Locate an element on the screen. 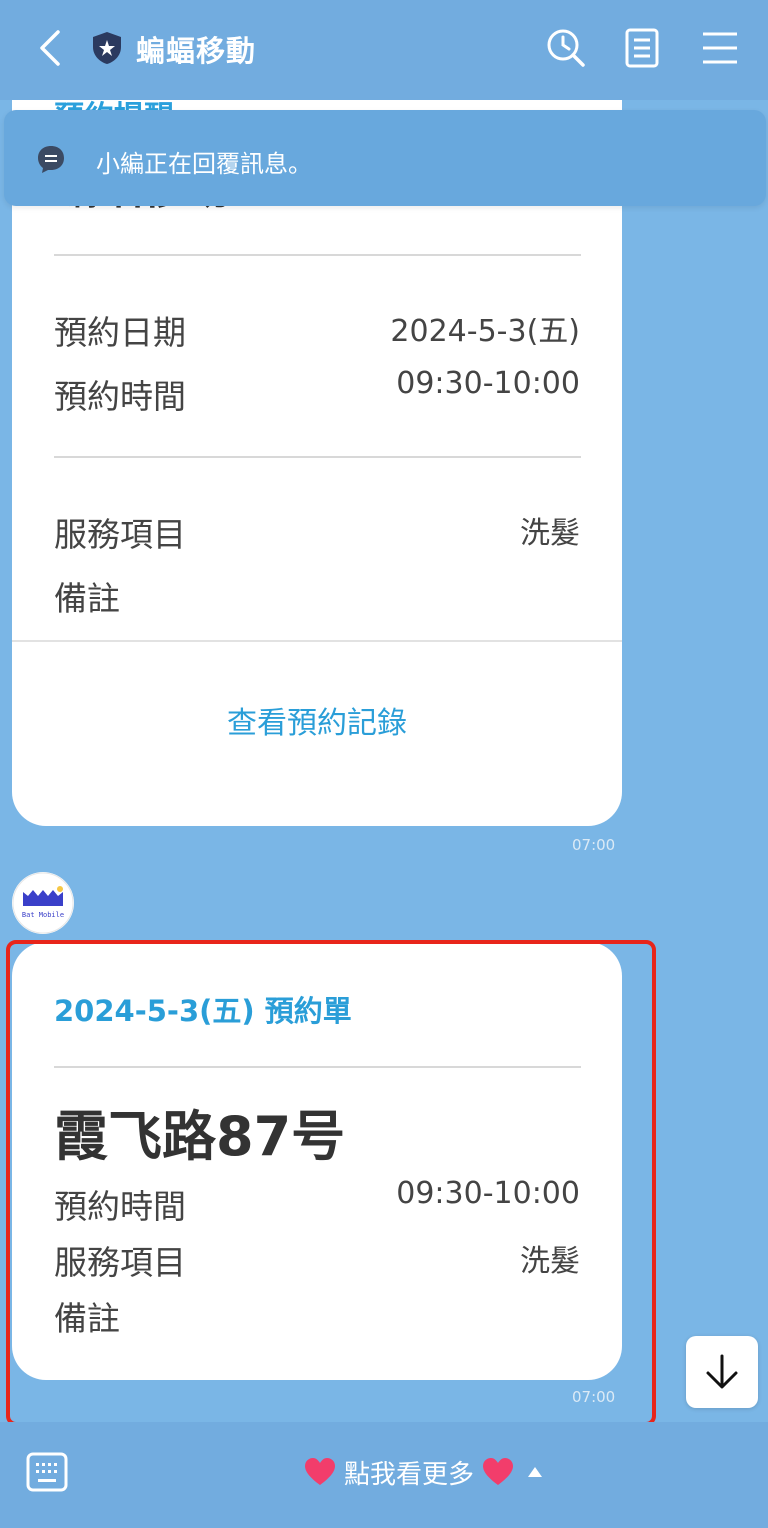  rich-menu-bar: 點我看更多 is located at coordinates (384, 1475).